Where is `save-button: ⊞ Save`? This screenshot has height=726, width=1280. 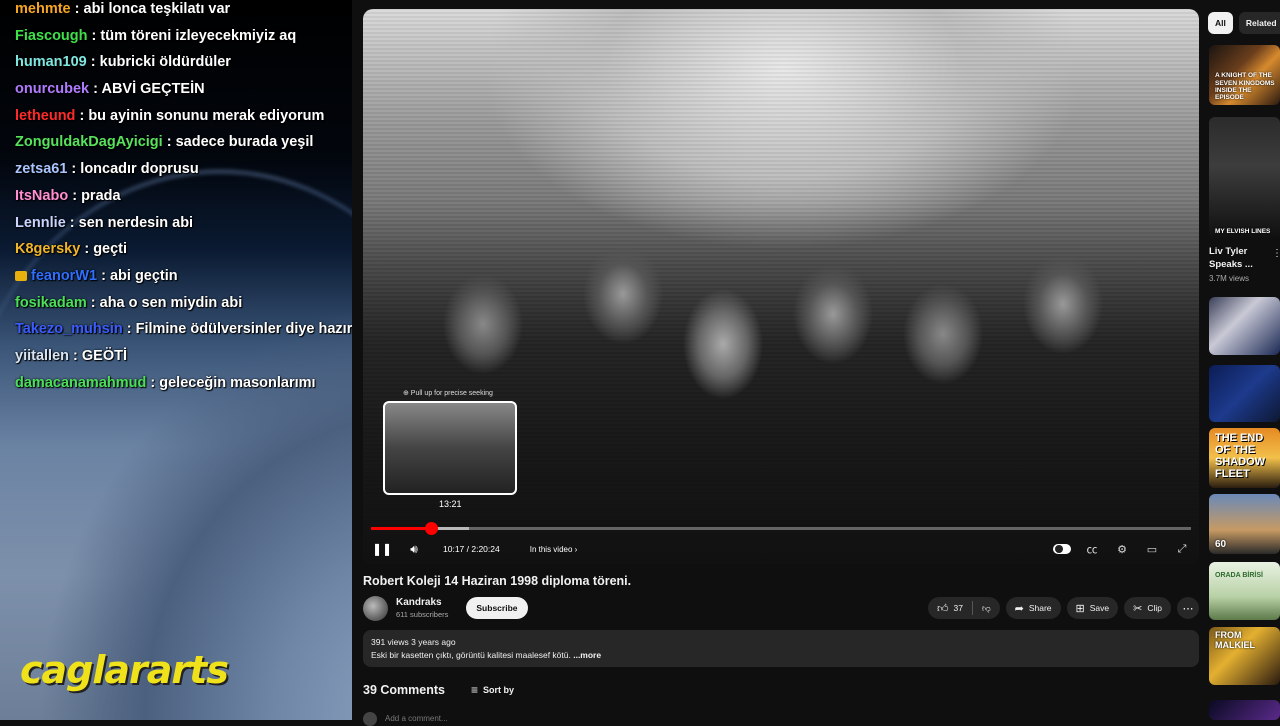
save-button: ⊞ Save is located at coordinates (1092, 608).